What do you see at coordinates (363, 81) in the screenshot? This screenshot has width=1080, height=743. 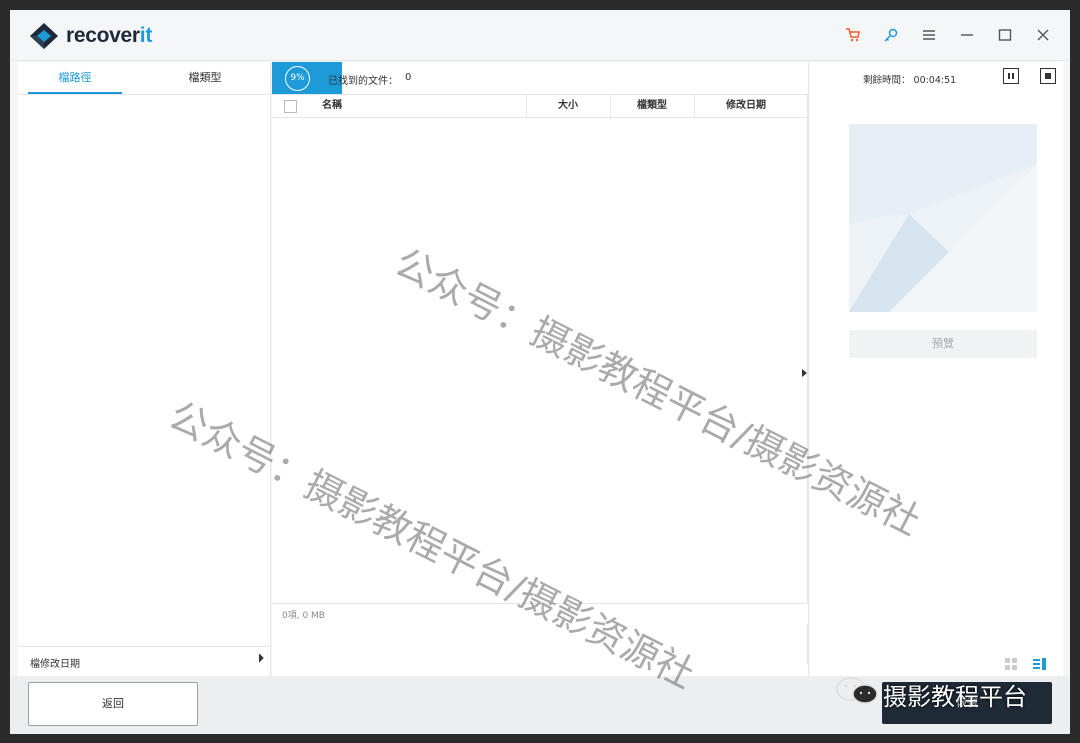 I see `found-label: 已找到的文件：` at bounding box center [363, 81].